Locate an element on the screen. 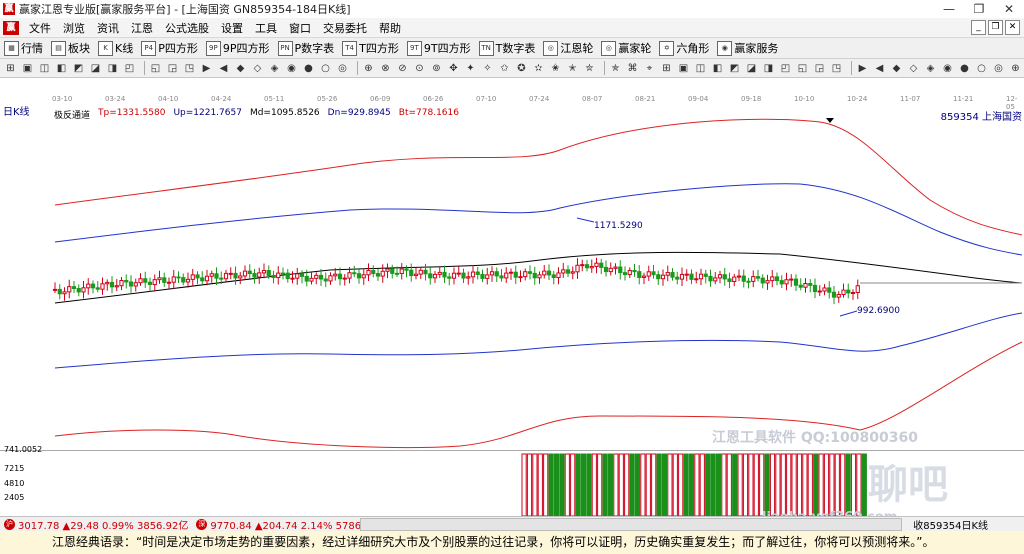 Image resolution: width=1024 pixels, height=554 pixels. toolbar-button-12: ◉ 赢家服务 is located at coordinates (747, 48).